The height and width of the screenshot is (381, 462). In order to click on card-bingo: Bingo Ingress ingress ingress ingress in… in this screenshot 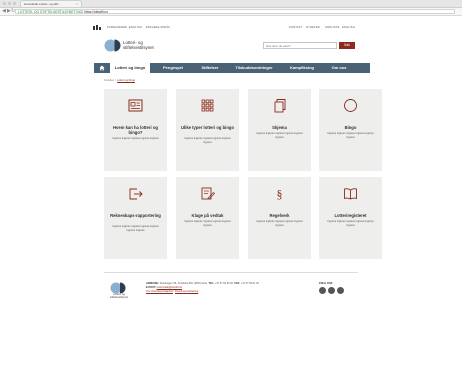, I will do `click(350, 130)`.